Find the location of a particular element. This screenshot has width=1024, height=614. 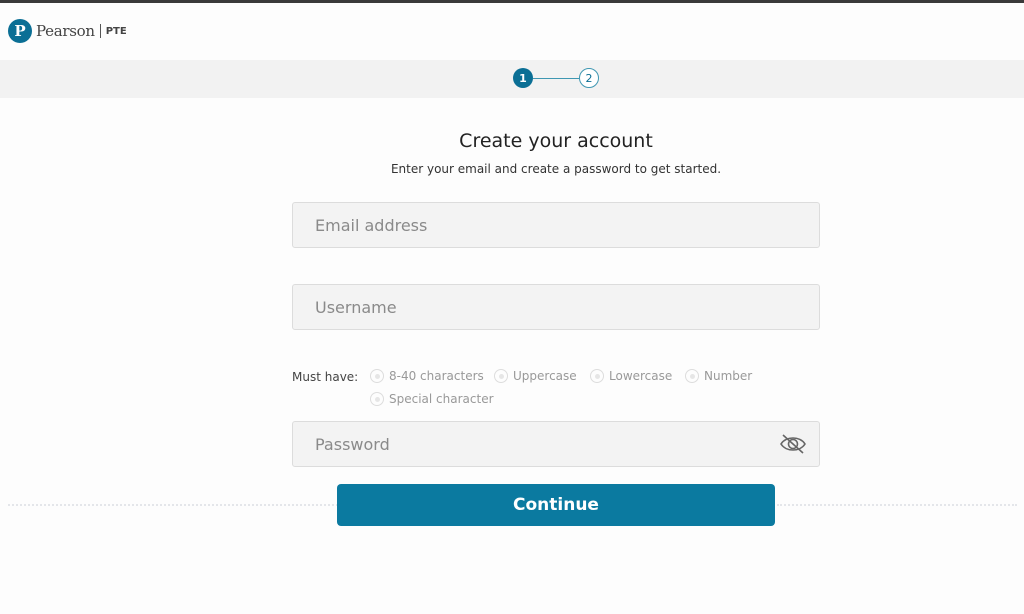

page-title: Create your account is located at coordinates (556, 141).